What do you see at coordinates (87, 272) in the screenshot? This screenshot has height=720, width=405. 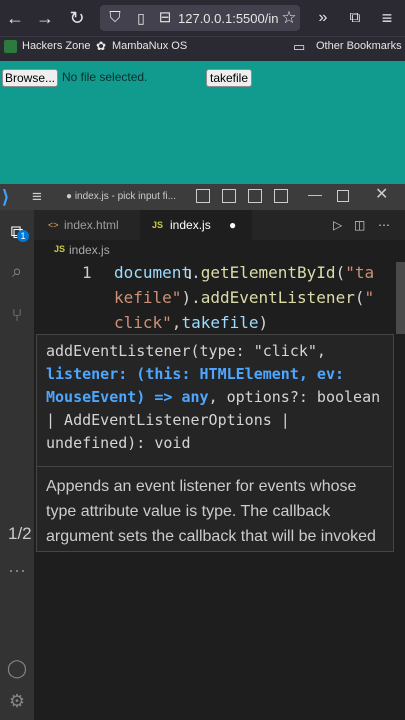 I see `line-number: 1` at bounding box center [87, 272].